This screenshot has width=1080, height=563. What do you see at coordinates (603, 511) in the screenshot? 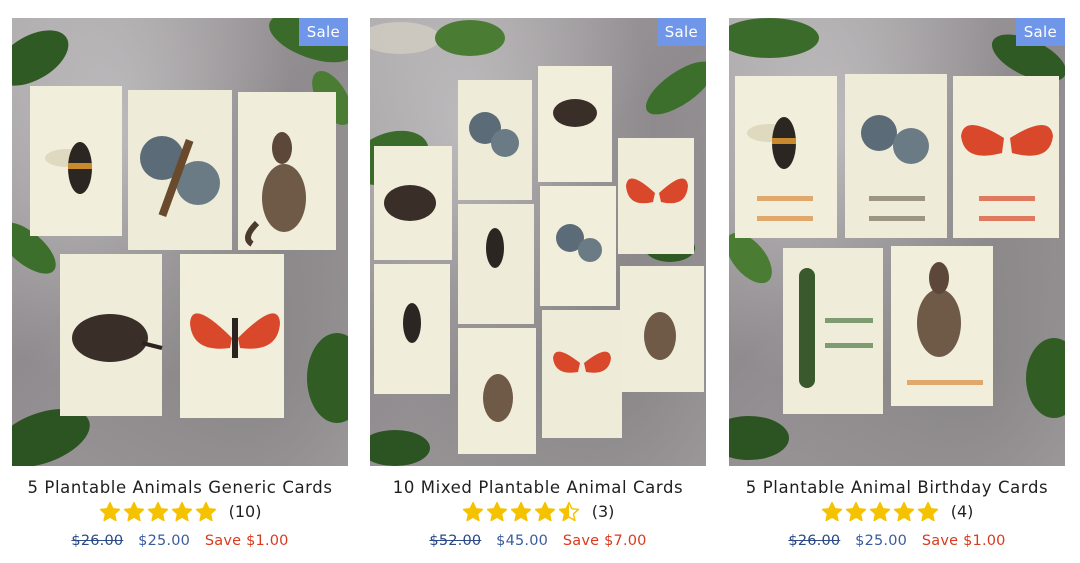
I see `review-count: (3)` at bounding box center [603, 511].